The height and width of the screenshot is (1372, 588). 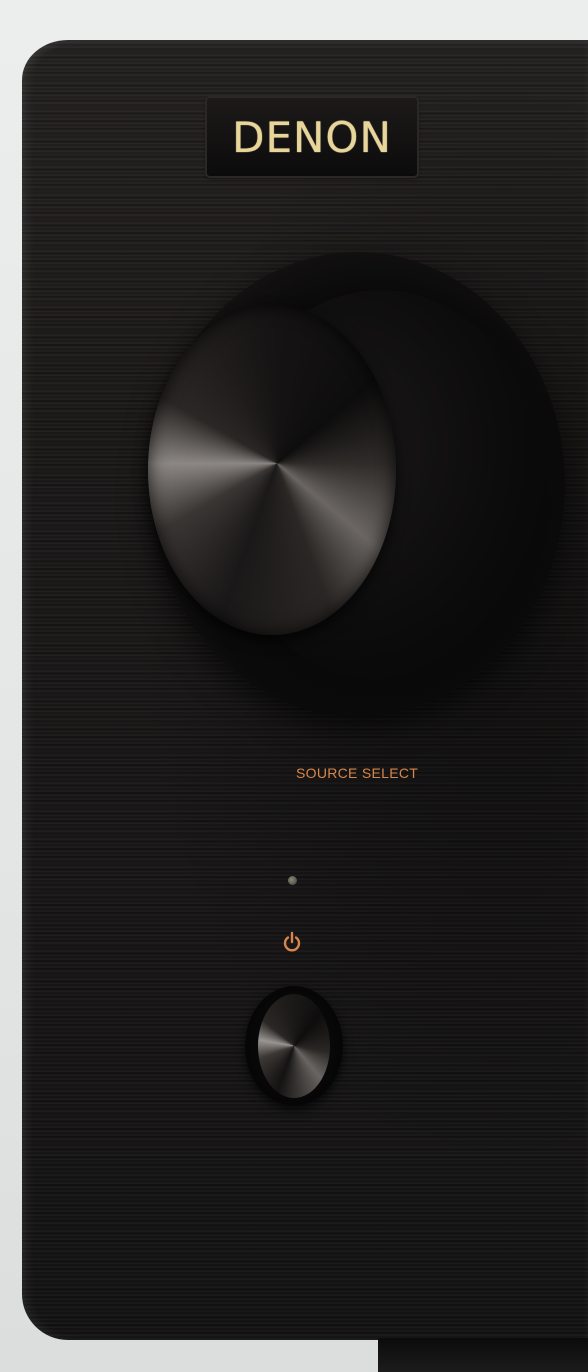 What do you see at coordinates (272, 470) in the screenshot?
I see `source-select-knob` at bounding box center [272, 470].